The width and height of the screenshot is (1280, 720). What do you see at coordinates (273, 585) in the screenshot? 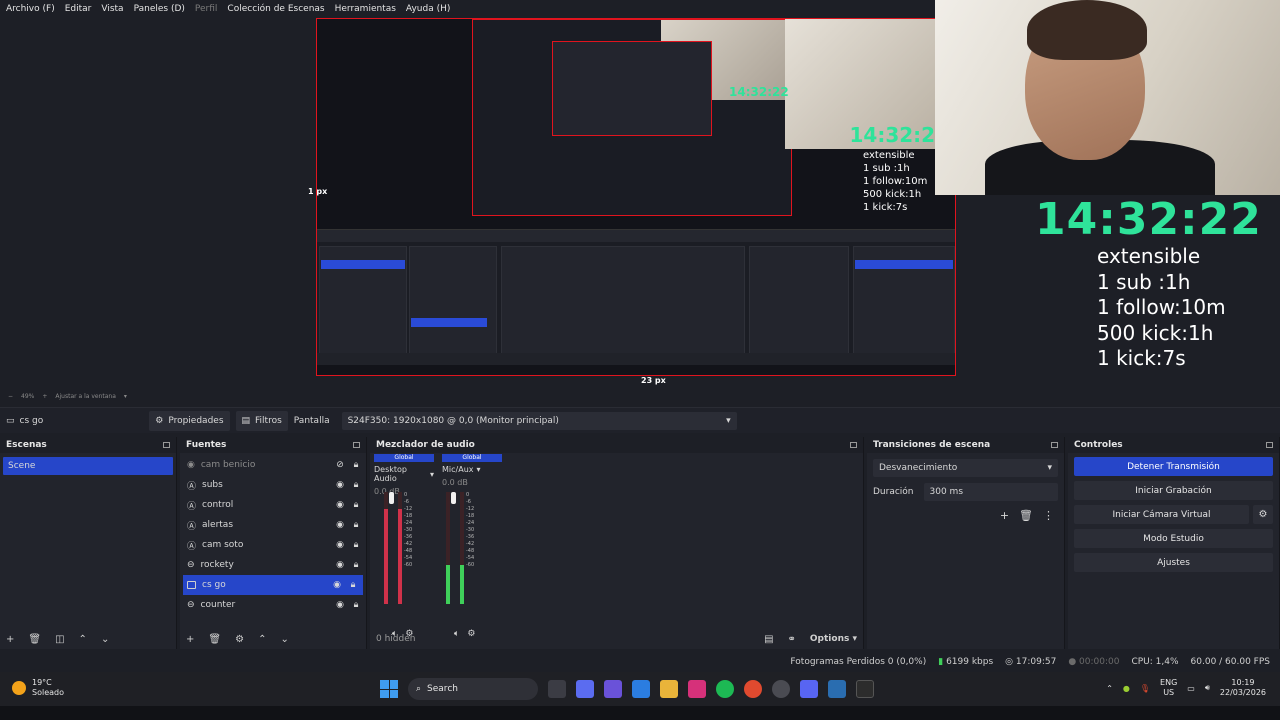
I see `source-item-selected: cs go ◉ 🔒︎` at bounding box center [273, 585].